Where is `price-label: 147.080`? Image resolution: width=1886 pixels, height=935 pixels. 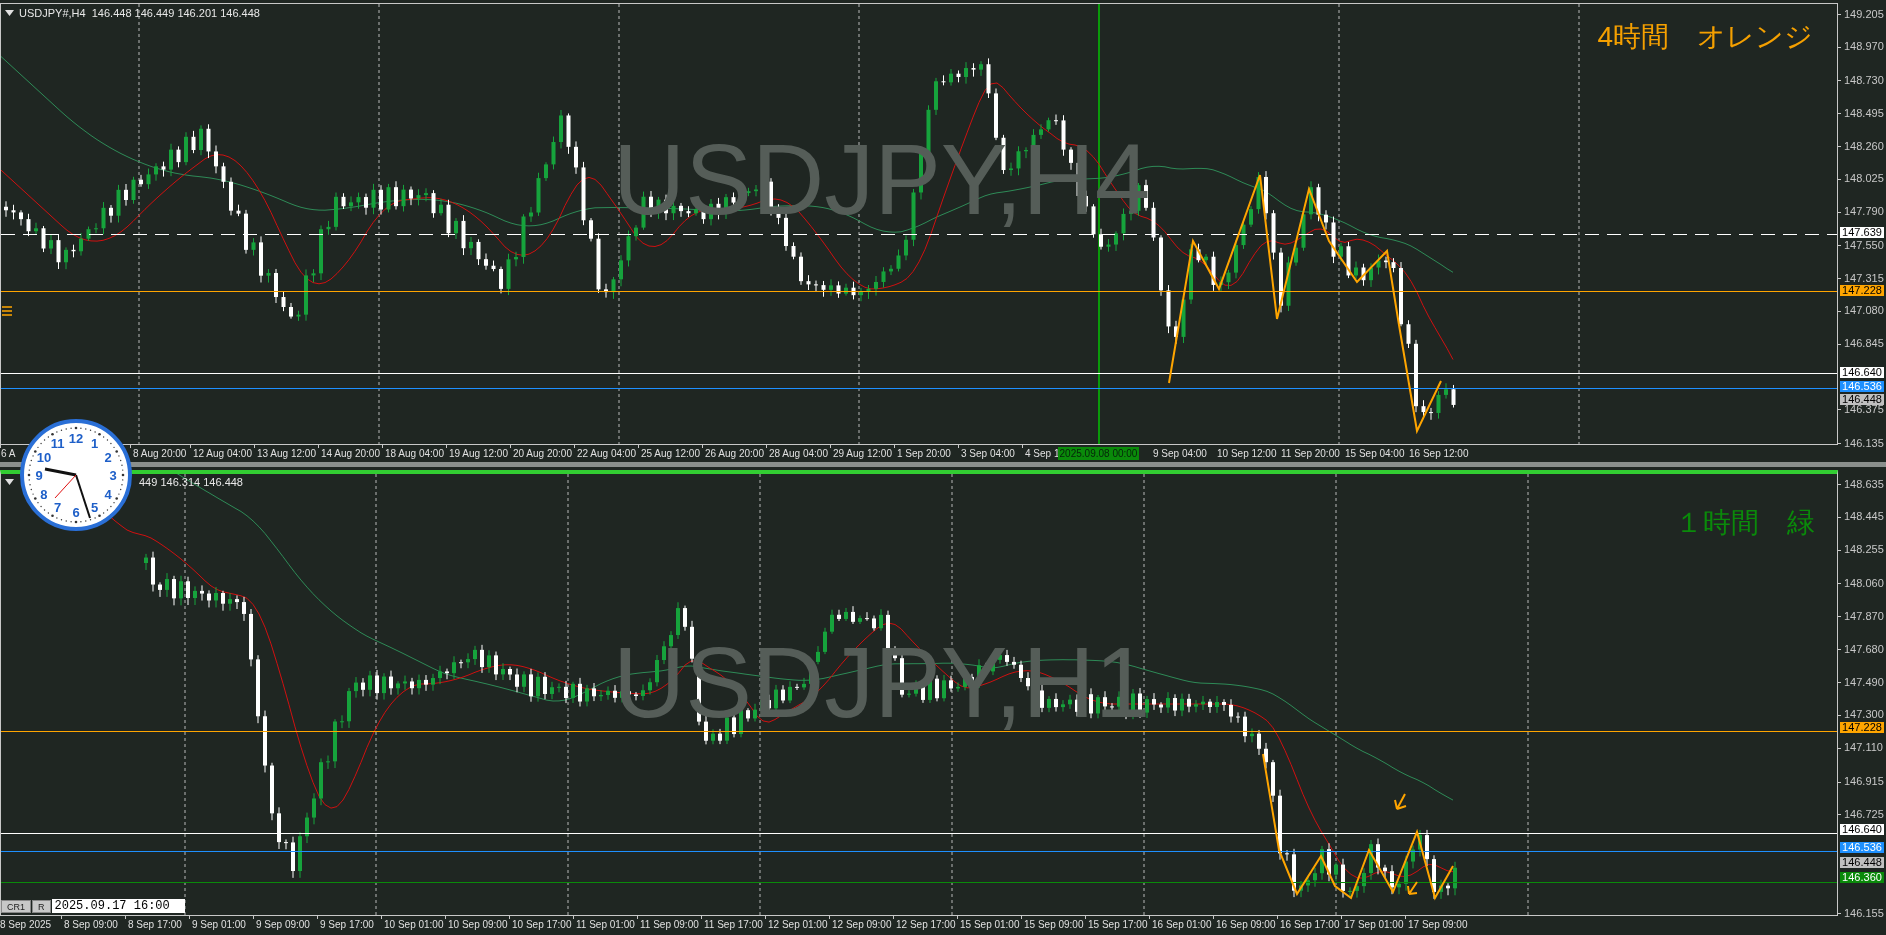
price-label: 147.080 is located at coordinates (1864, 311).